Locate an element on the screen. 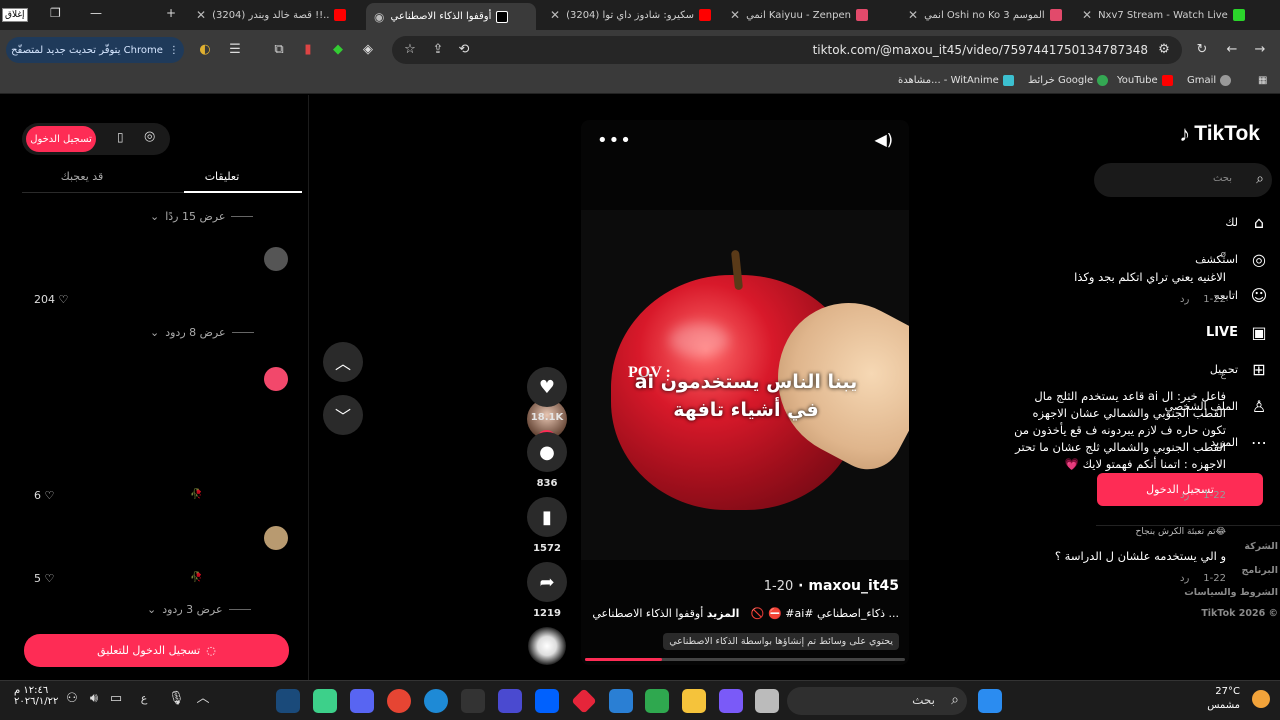 The image size is (1280, 720). file-explorer-icon is located at coordinates (694, 701).